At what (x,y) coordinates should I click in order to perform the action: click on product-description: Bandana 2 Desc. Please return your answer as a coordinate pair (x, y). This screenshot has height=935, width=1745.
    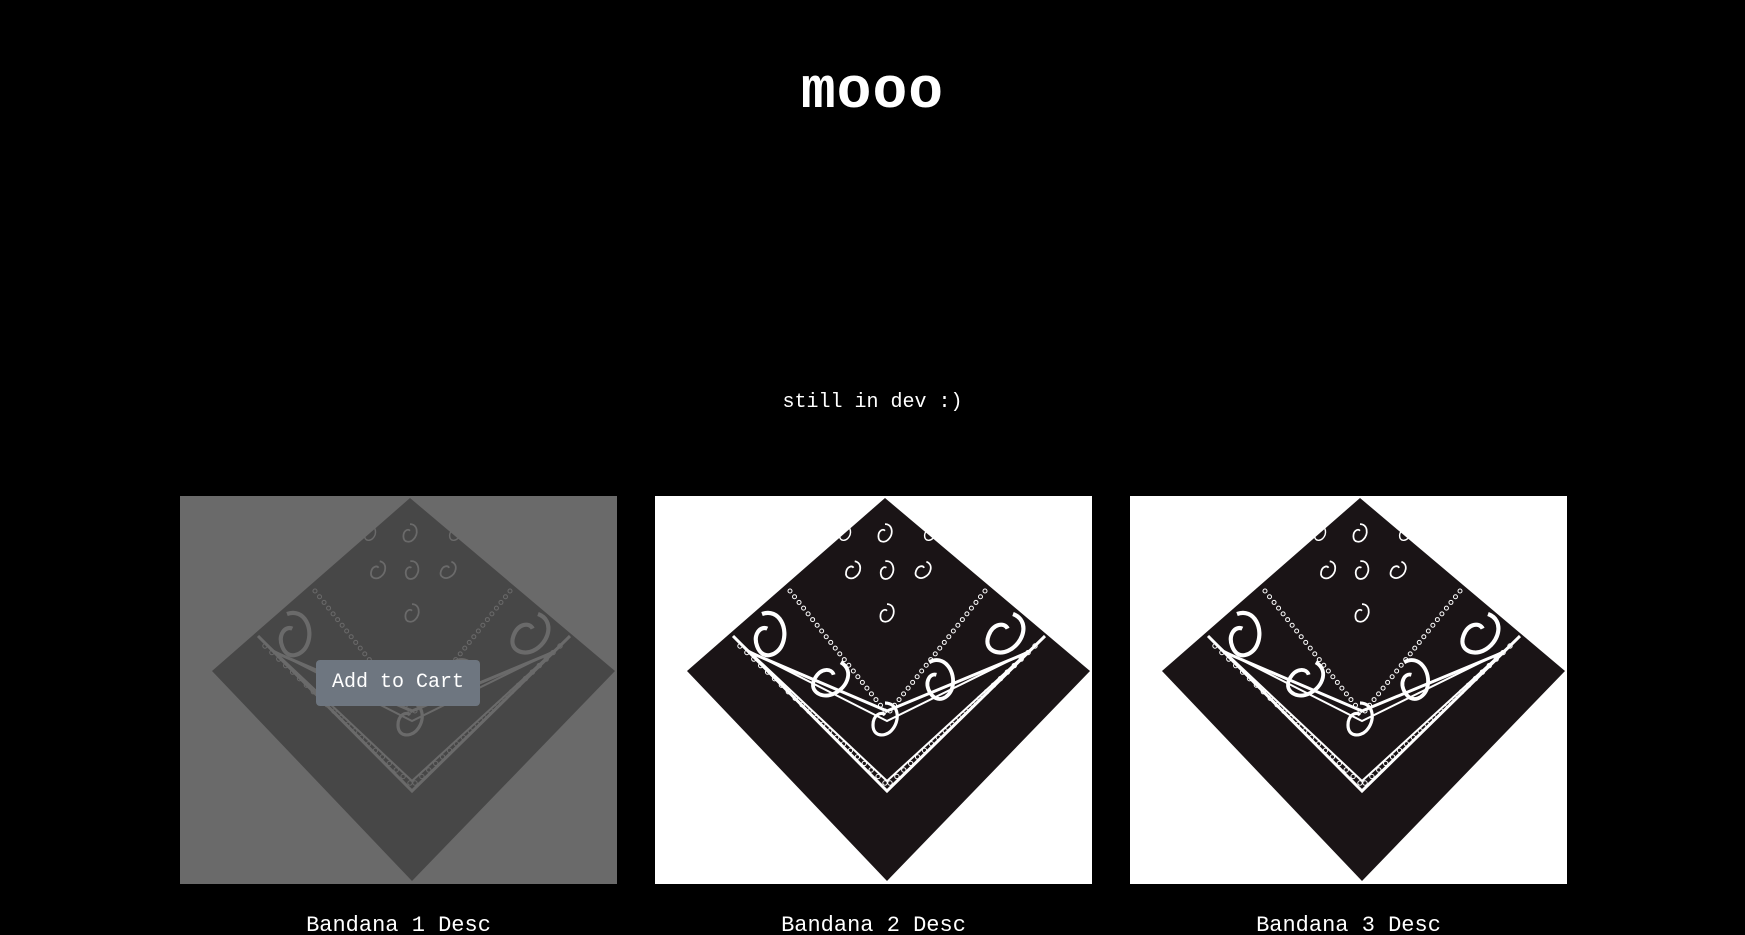
    Looking at the image, I should click on (873, 924).